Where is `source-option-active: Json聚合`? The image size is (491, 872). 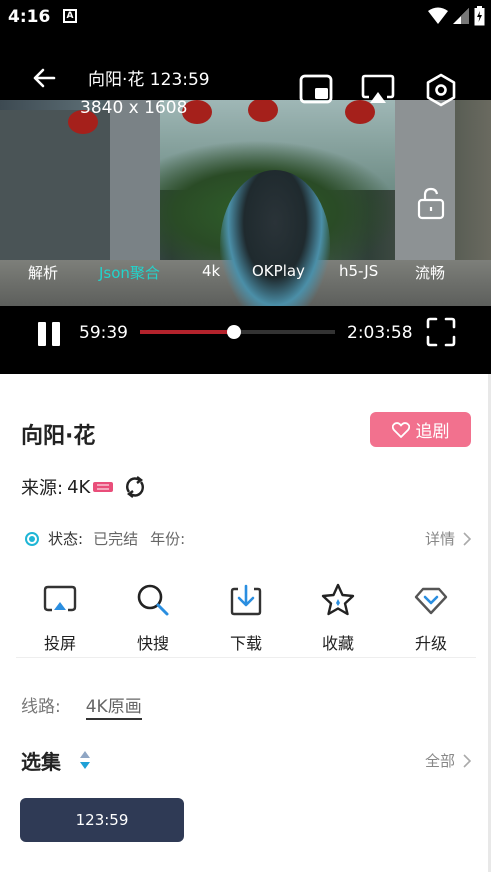 source-option-active: Json聚合 is located at coordinates (129, 272).